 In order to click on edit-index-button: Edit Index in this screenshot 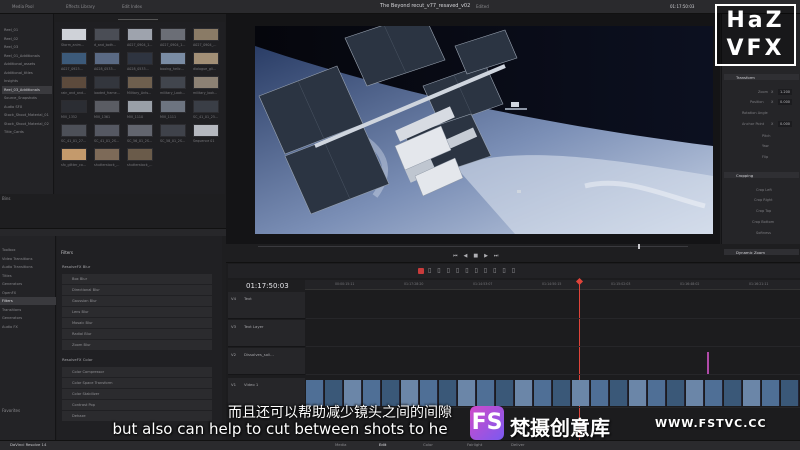, I will do `click(132, 6)`.